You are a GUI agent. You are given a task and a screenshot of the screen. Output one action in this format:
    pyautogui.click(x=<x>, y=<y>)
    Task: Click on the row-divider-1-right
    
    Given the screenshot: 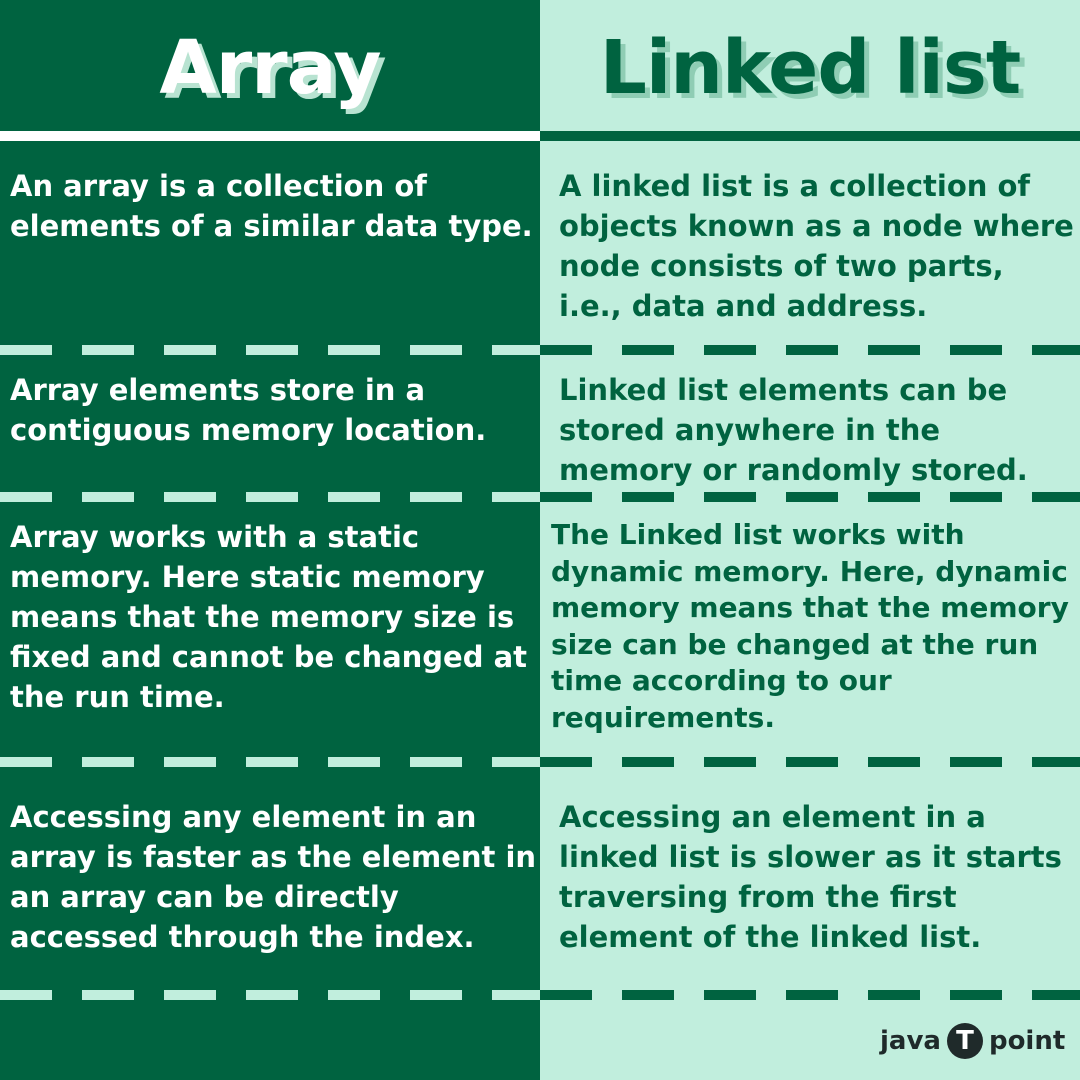 What is the action you would take?
    pyautogui.click(x=810, y=350)
    